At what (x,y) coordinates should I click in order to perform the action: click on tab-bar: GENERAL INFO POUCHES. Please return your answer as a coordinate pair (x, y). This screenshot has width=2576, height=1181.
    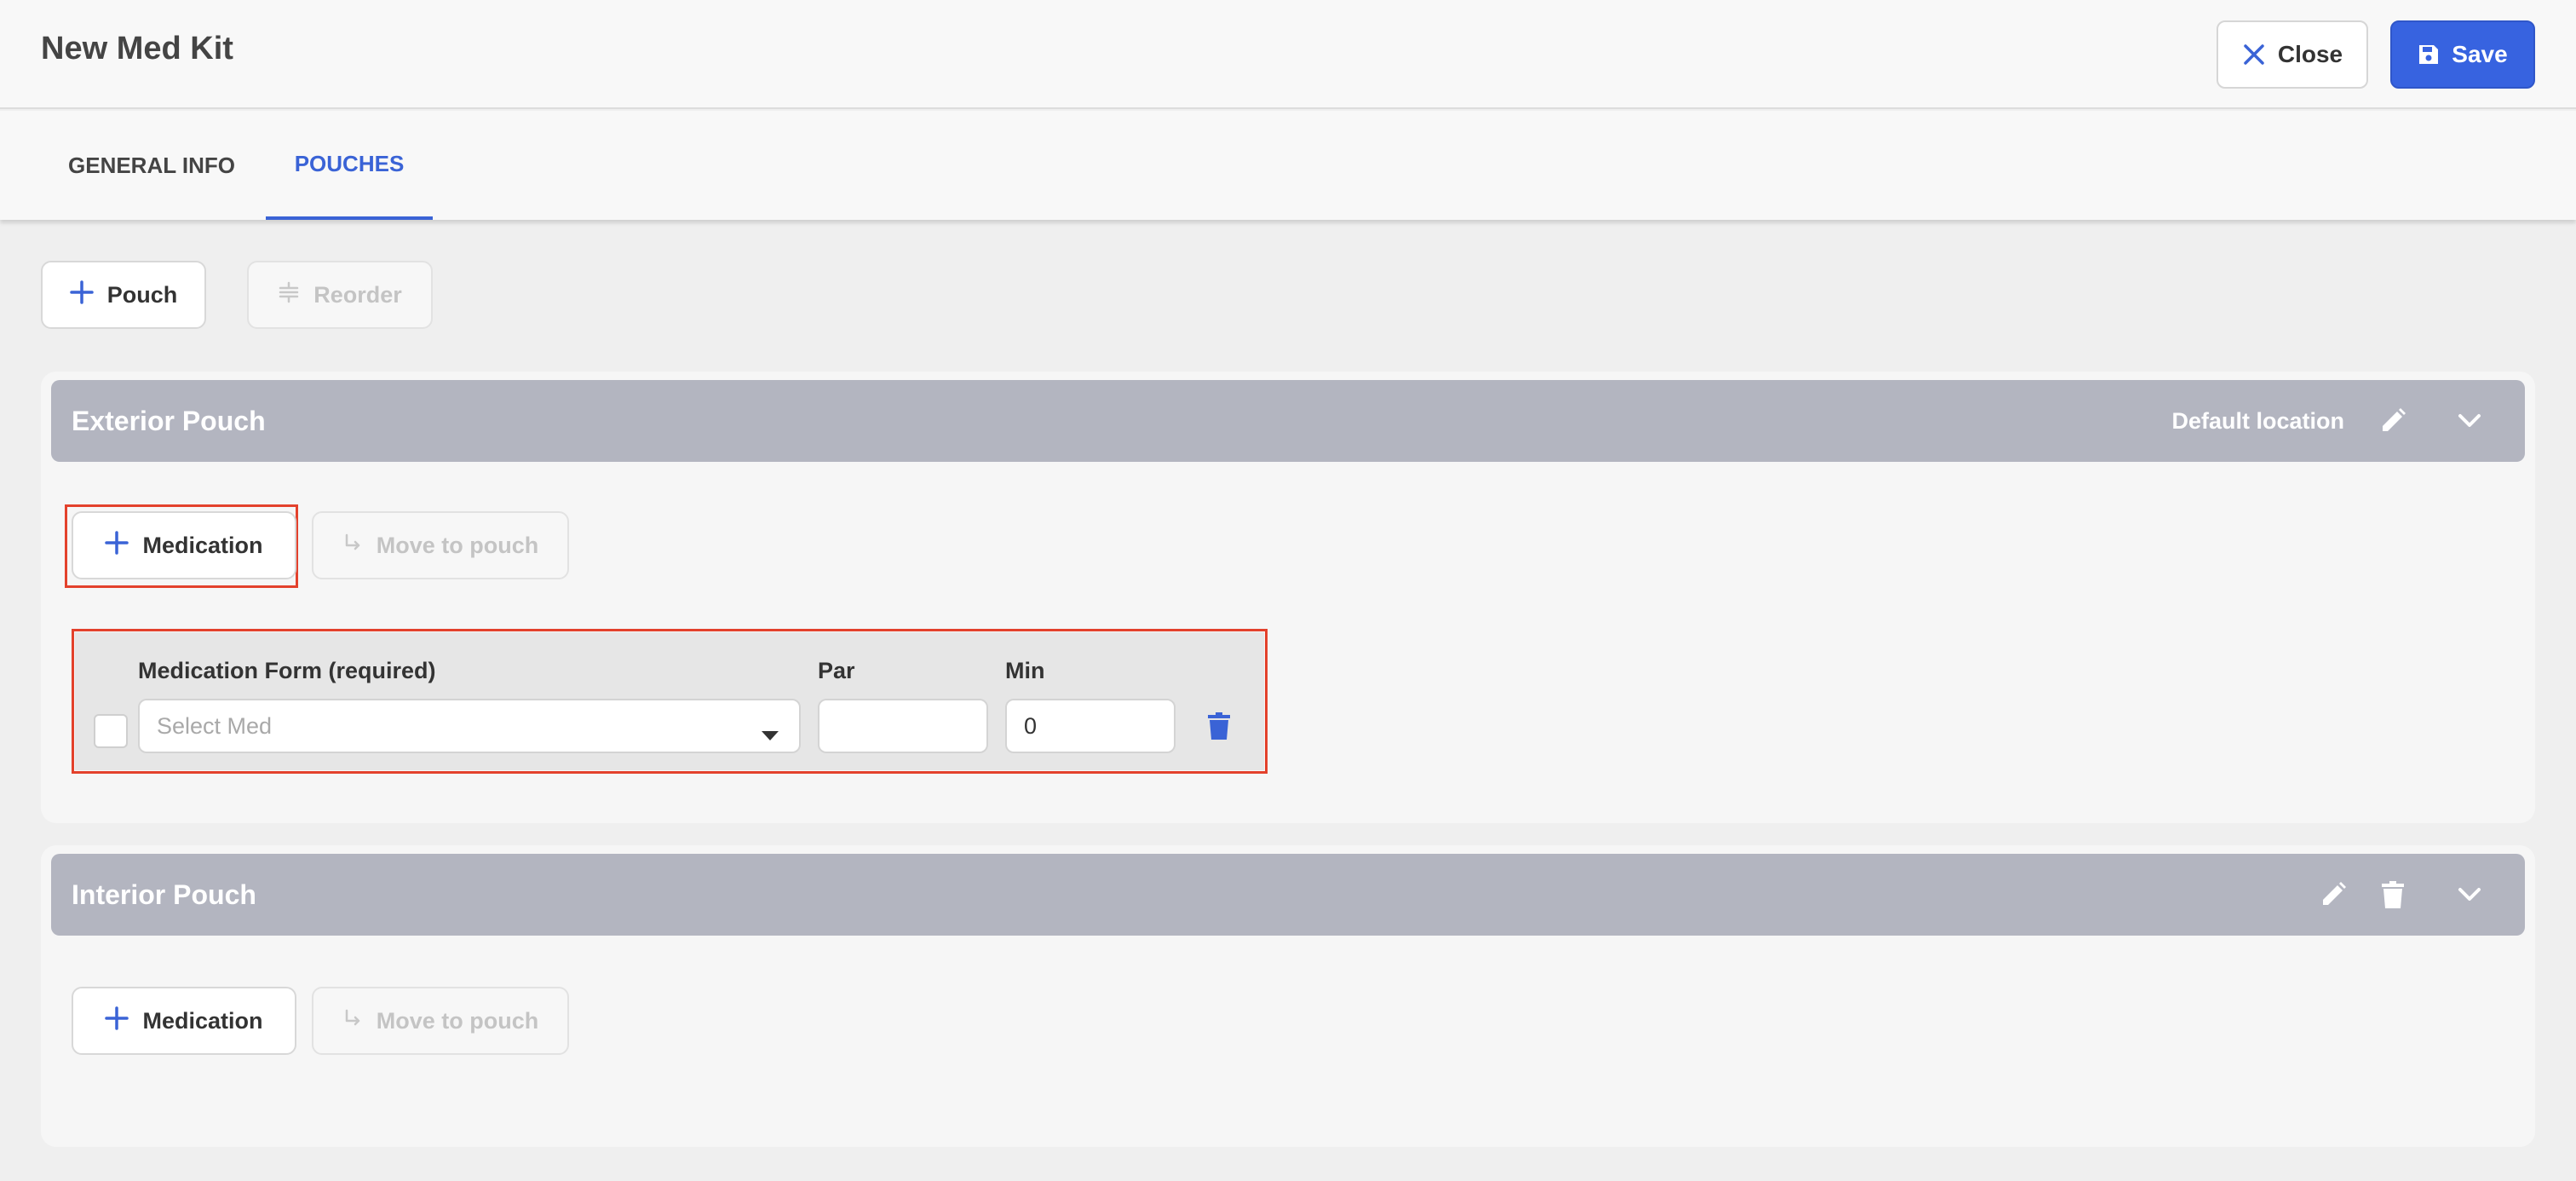
    Looking at the image, I should click on (1288, 165).